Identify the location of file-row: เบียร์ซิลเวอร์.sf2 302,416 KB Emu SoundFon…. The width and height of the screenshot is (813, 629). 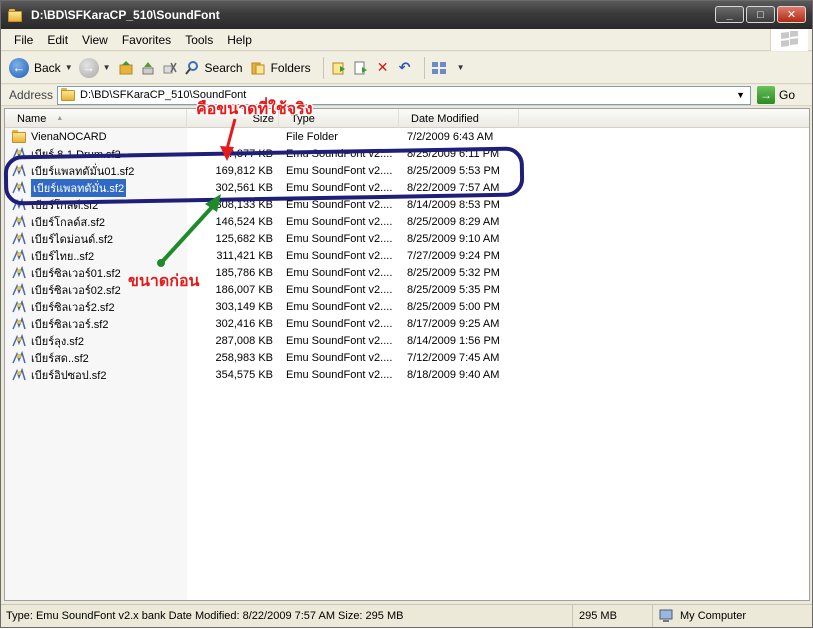
(407, 323).